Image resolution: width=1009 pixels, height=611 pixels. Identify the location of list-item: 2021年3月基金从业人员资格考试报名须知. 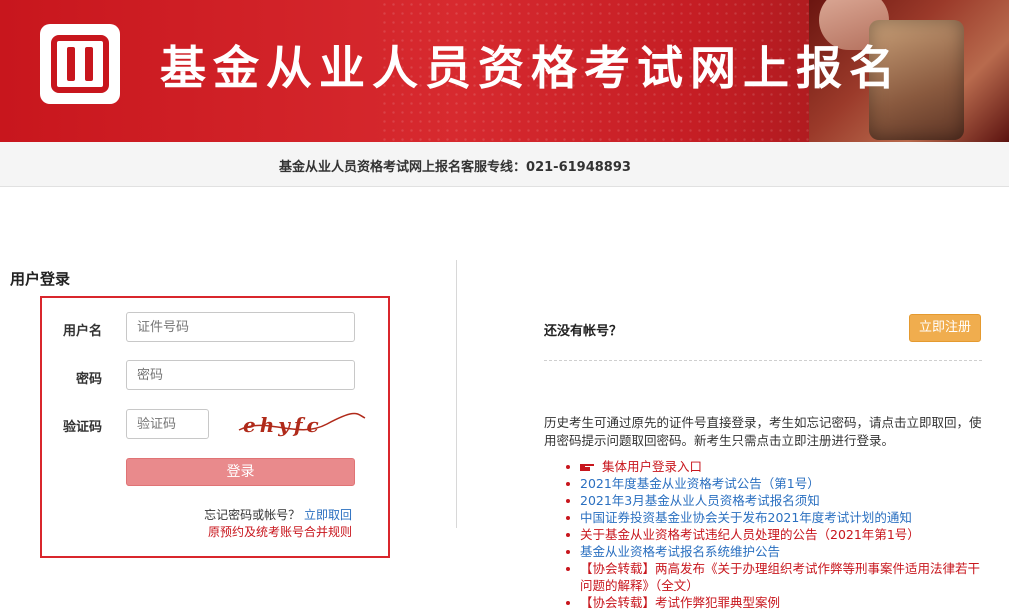
(776, 500).